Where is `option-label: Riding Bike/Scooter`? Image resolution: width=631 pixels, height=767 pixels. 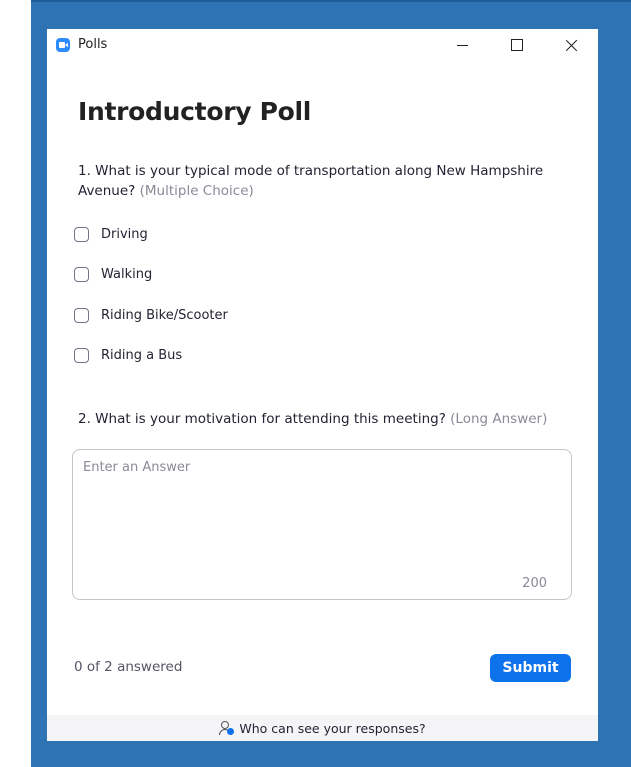
option-label: Riding Bike/Scooter is located at coordinates (164, 315).